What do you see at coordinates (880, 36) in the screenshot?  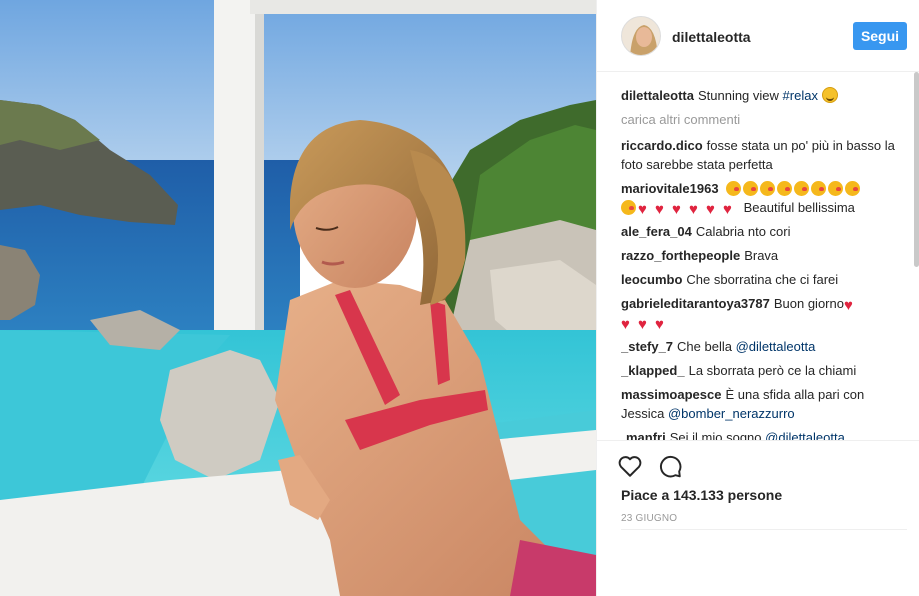 I see `follow-button: Segui` at bounding box center [880, 36].